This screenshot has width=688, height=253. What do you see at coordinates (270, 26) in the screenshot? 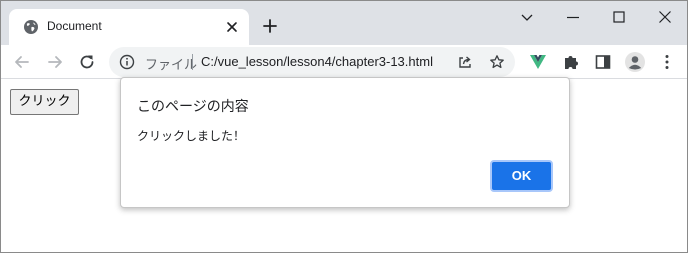
I see `plus-icon` at bounding box center [270, 26].